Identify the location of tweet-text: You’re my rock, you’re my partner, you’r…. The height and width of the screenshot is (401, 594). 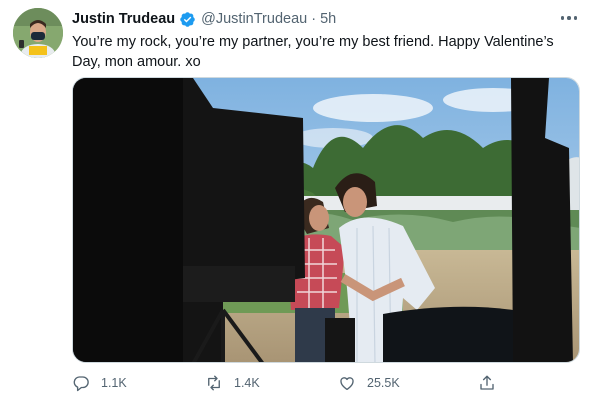
(313, 52).